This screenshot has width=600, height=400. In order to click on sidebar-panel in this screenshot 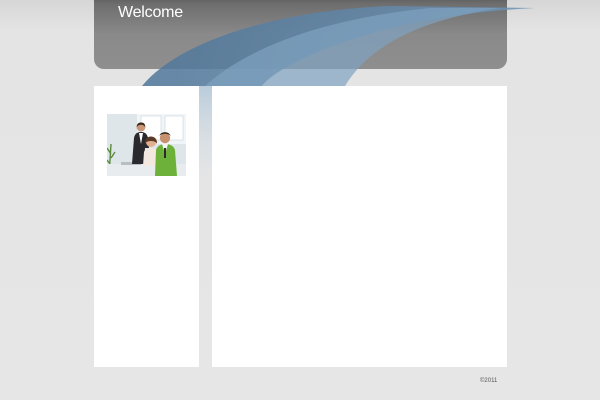, I will do `click(146, 226)`.